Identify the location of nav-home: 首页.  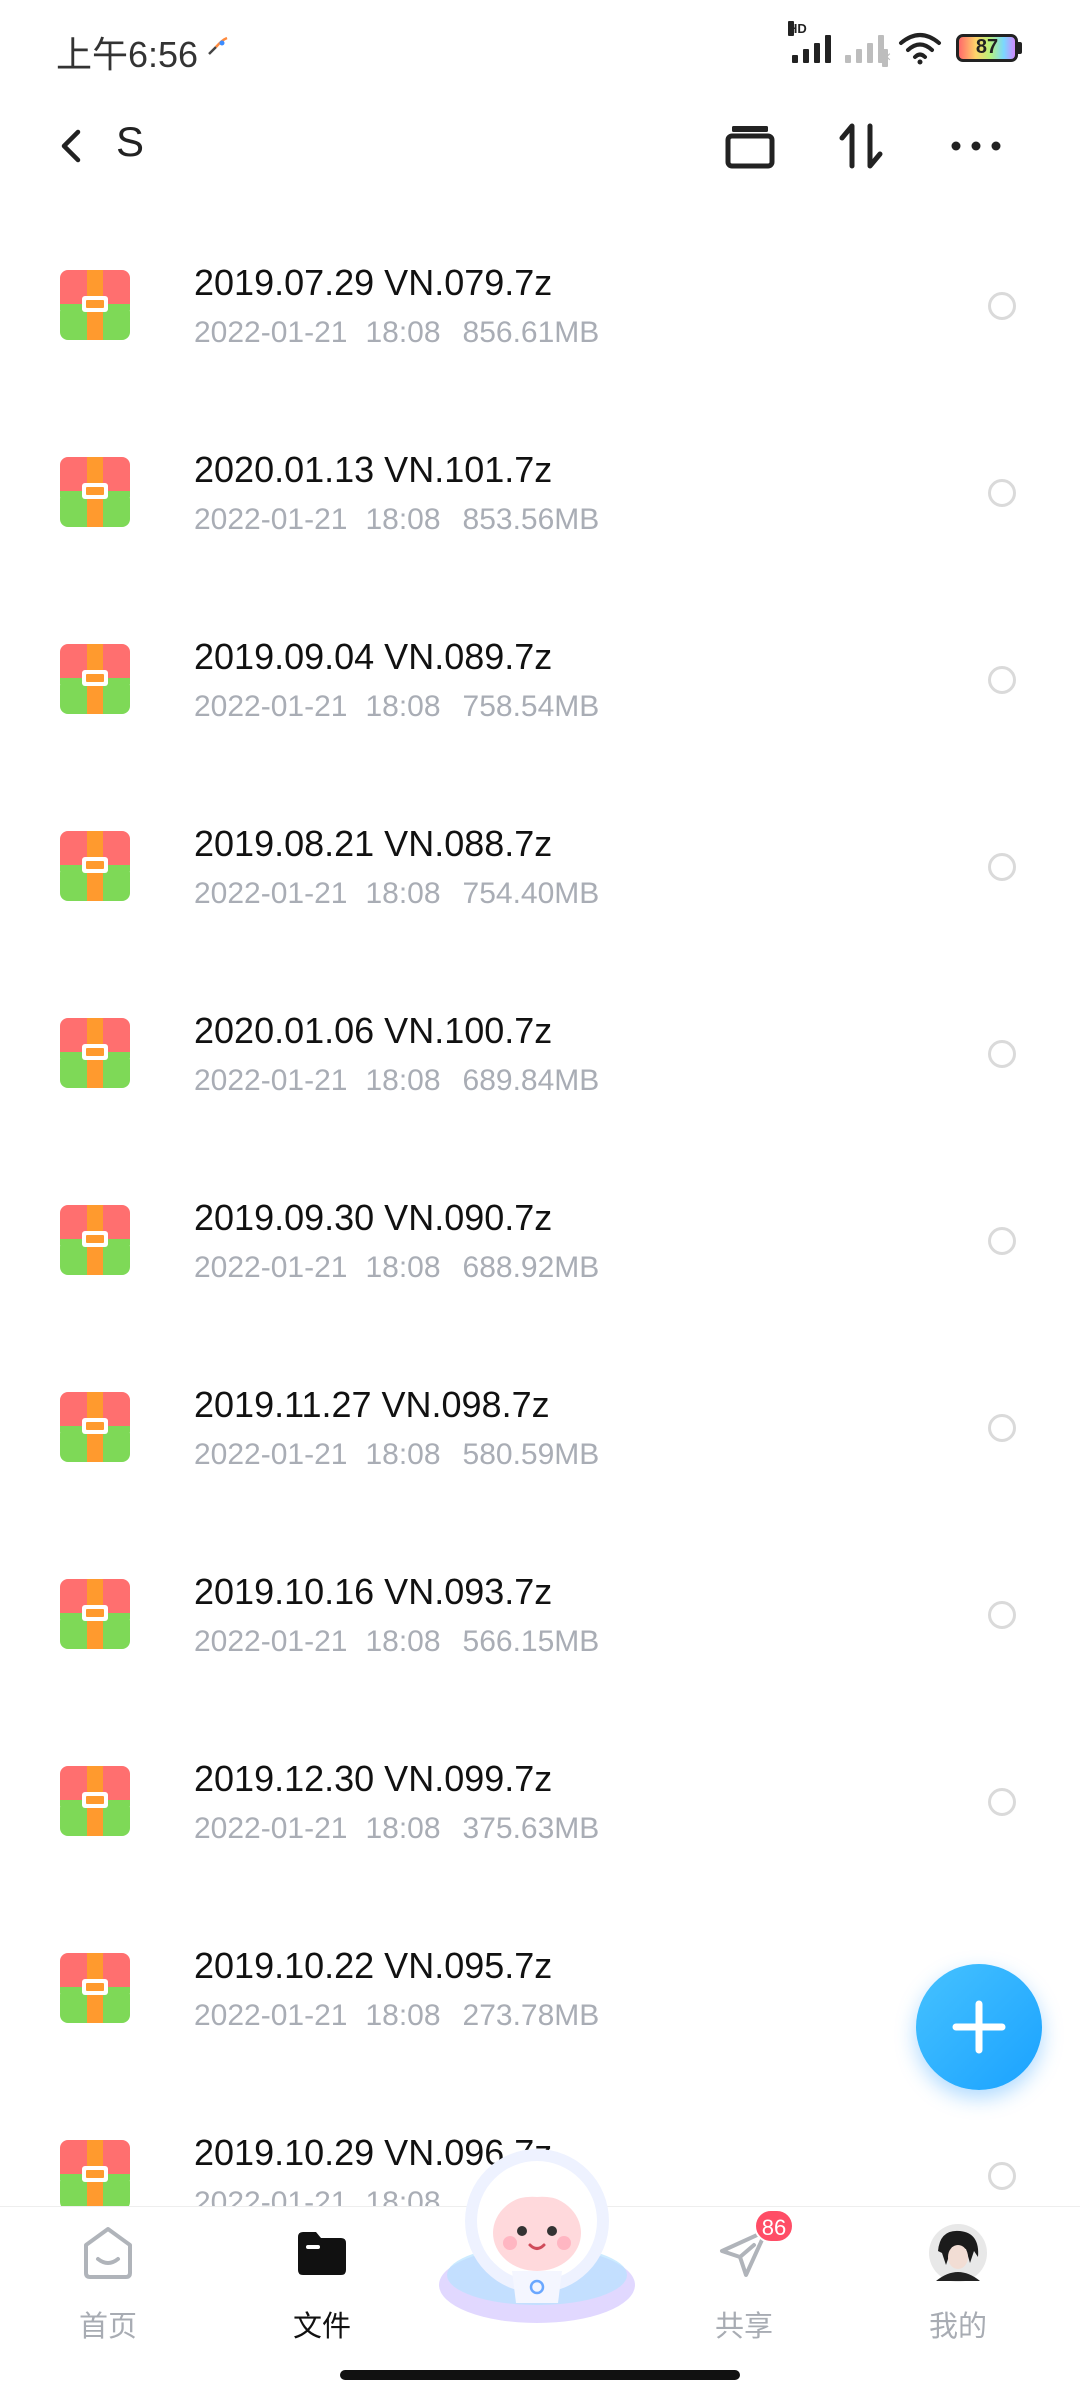
(108, 2282).